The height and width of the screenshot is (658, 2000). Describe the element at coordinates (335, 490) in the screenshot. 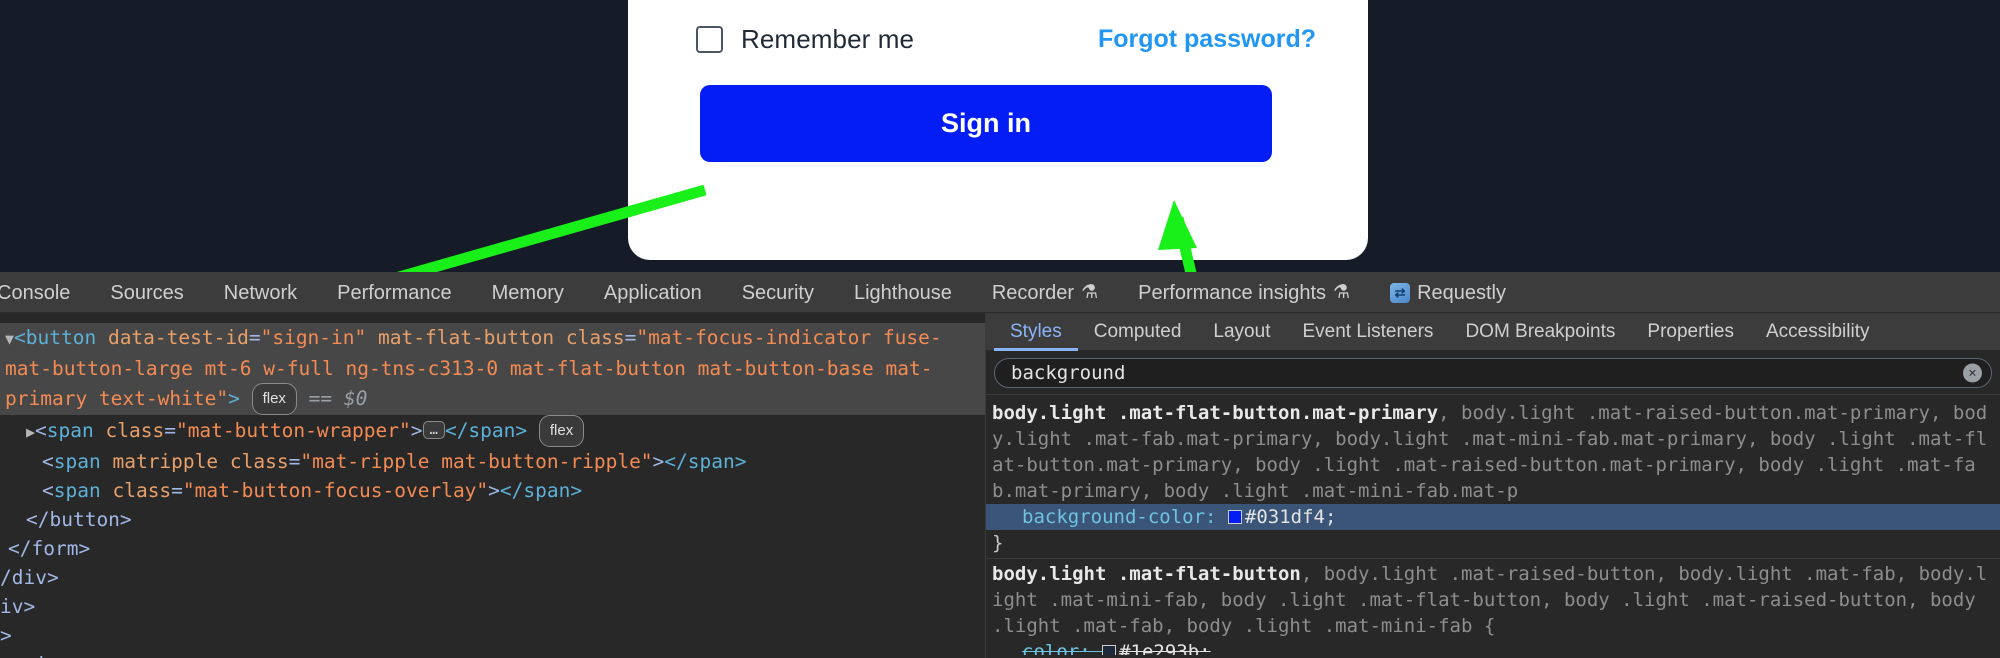

I see `dom-attr-value: "mat-button-focus-overlay"` at that location.